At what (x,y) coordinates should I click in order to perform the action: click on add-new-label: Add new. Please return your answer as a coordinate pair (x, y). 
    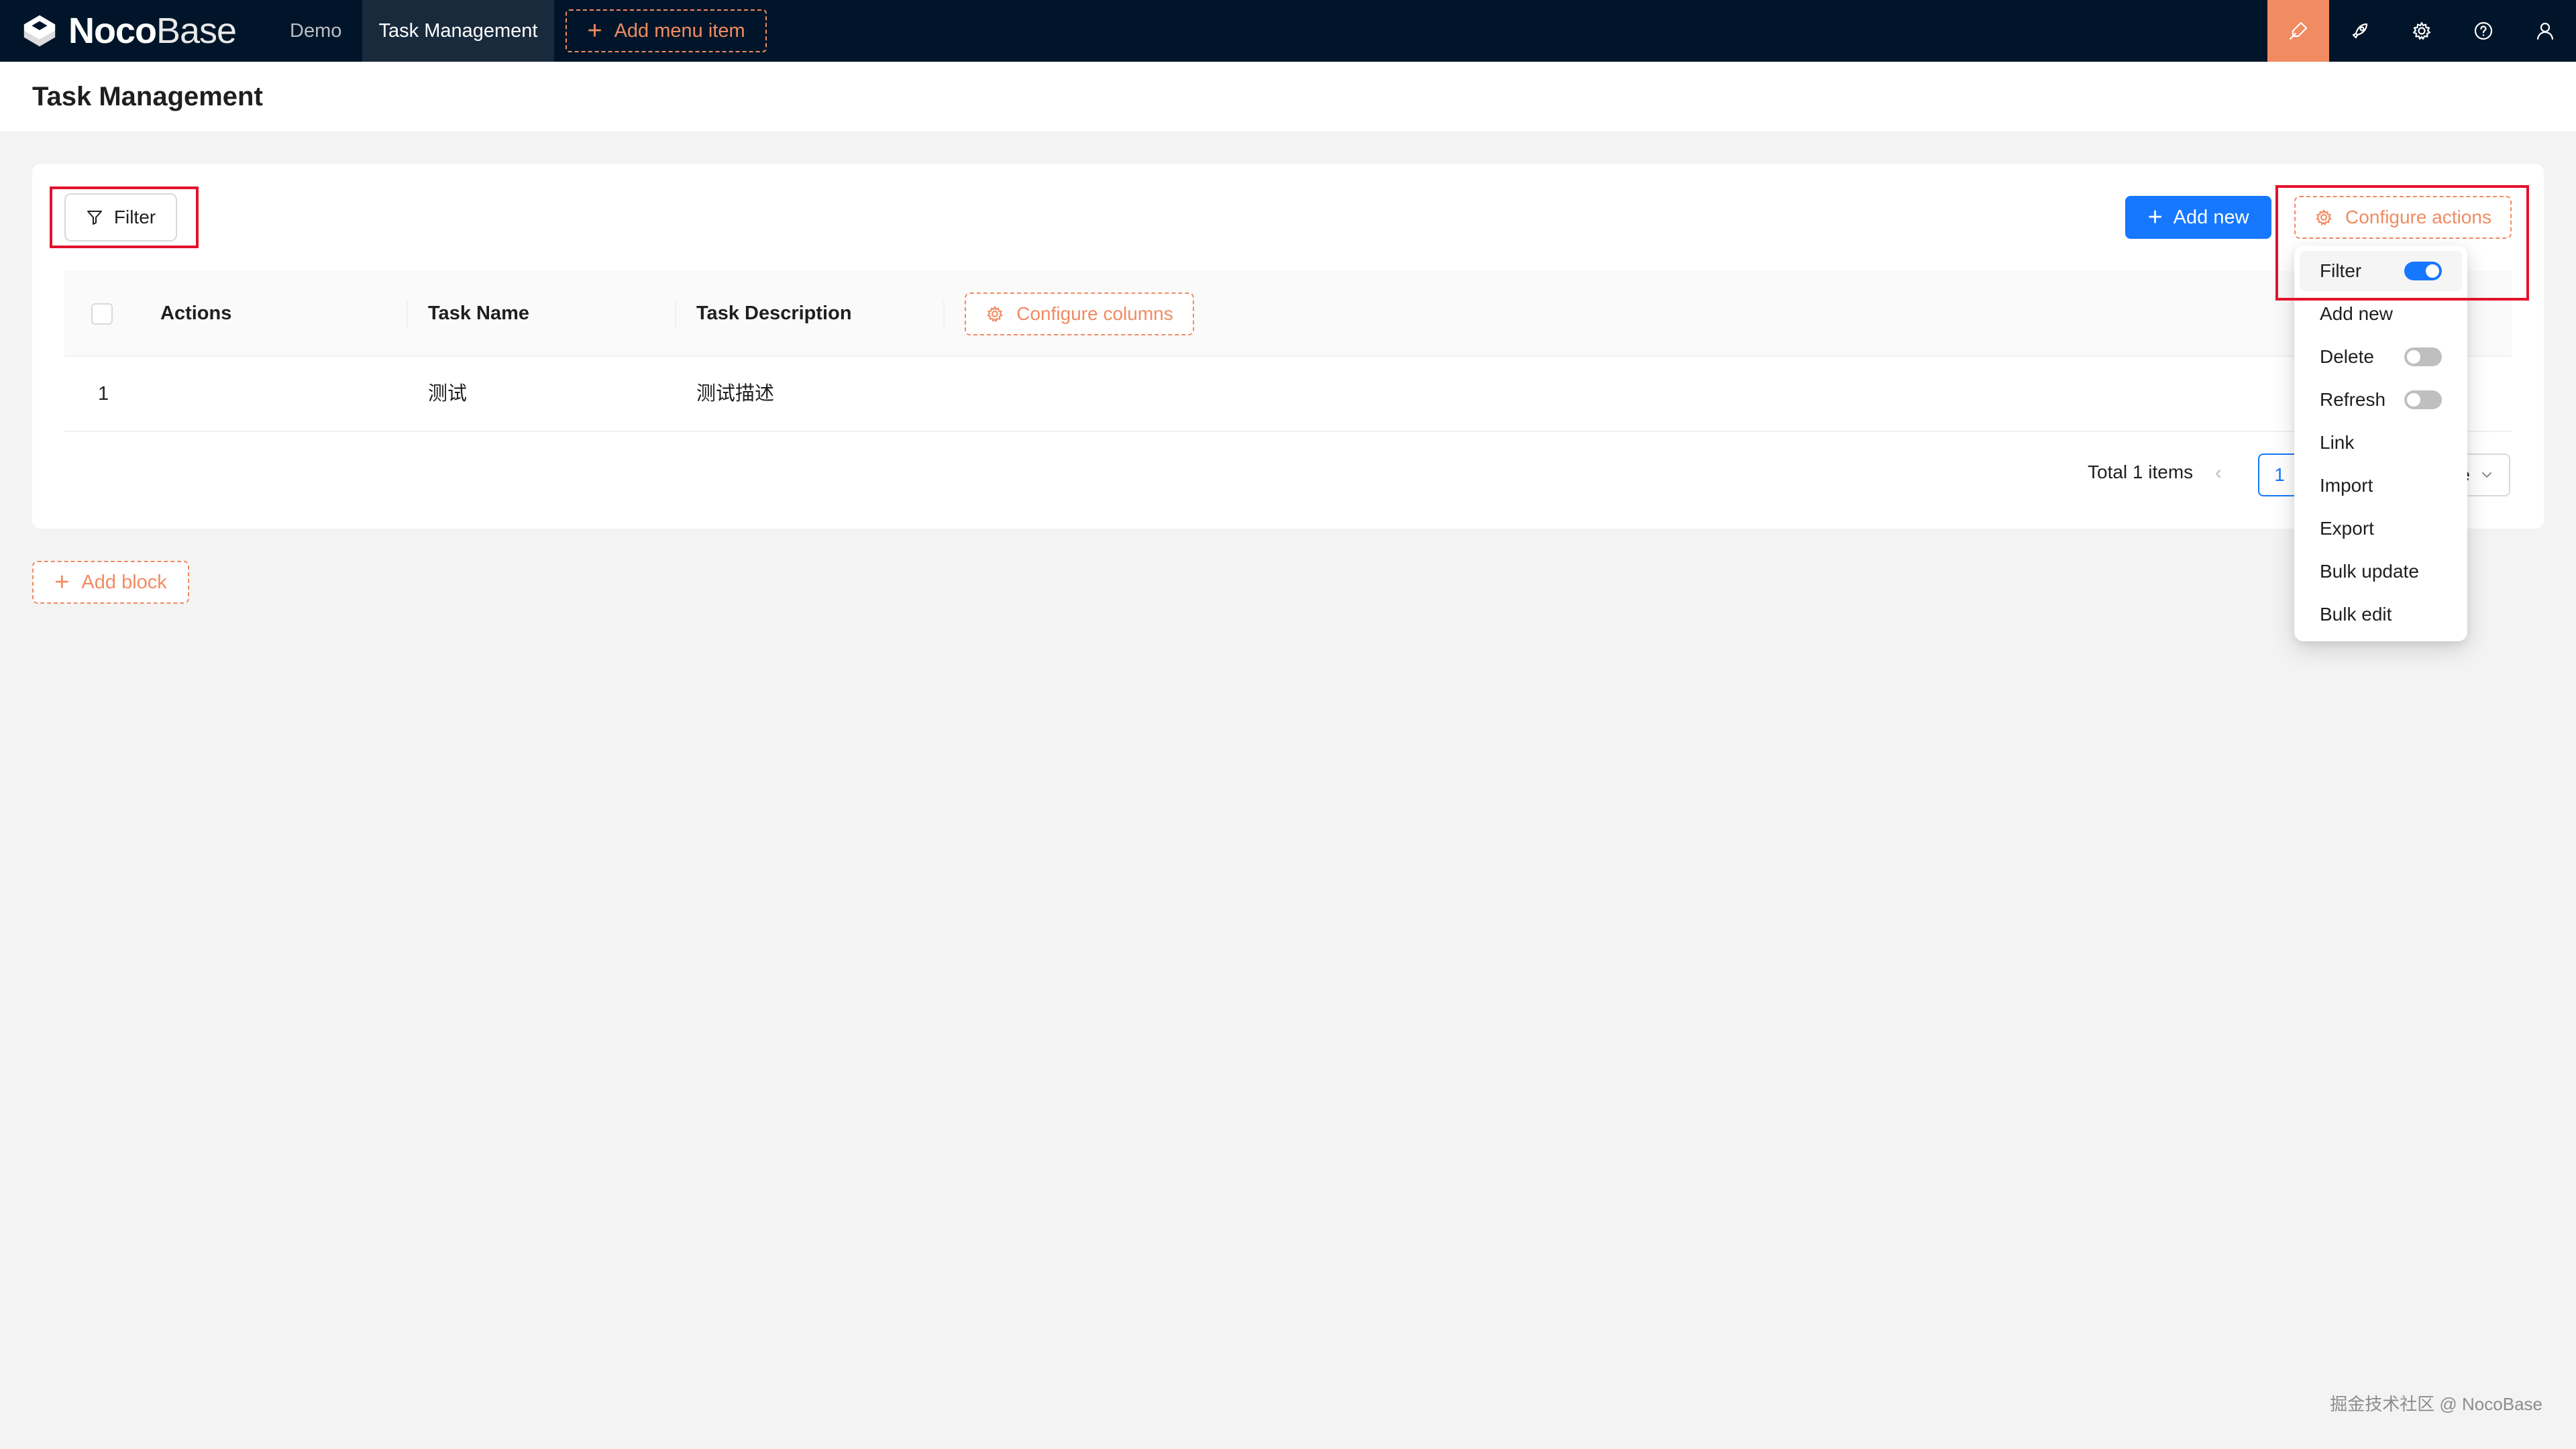
    Looking at the image, I should click on (2211, 217).